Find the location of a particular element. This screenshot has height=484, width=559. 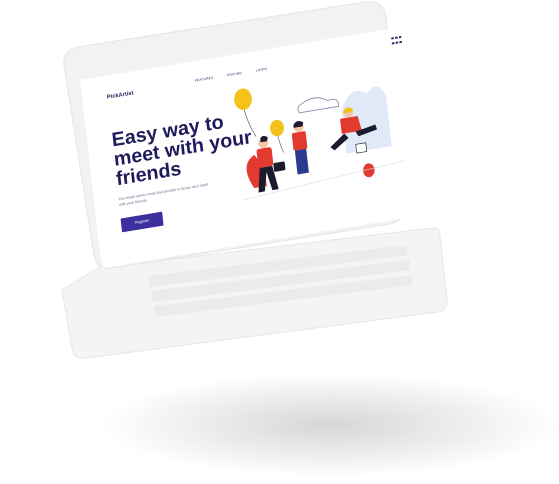

gift-box is located at coordinates (361, 148).